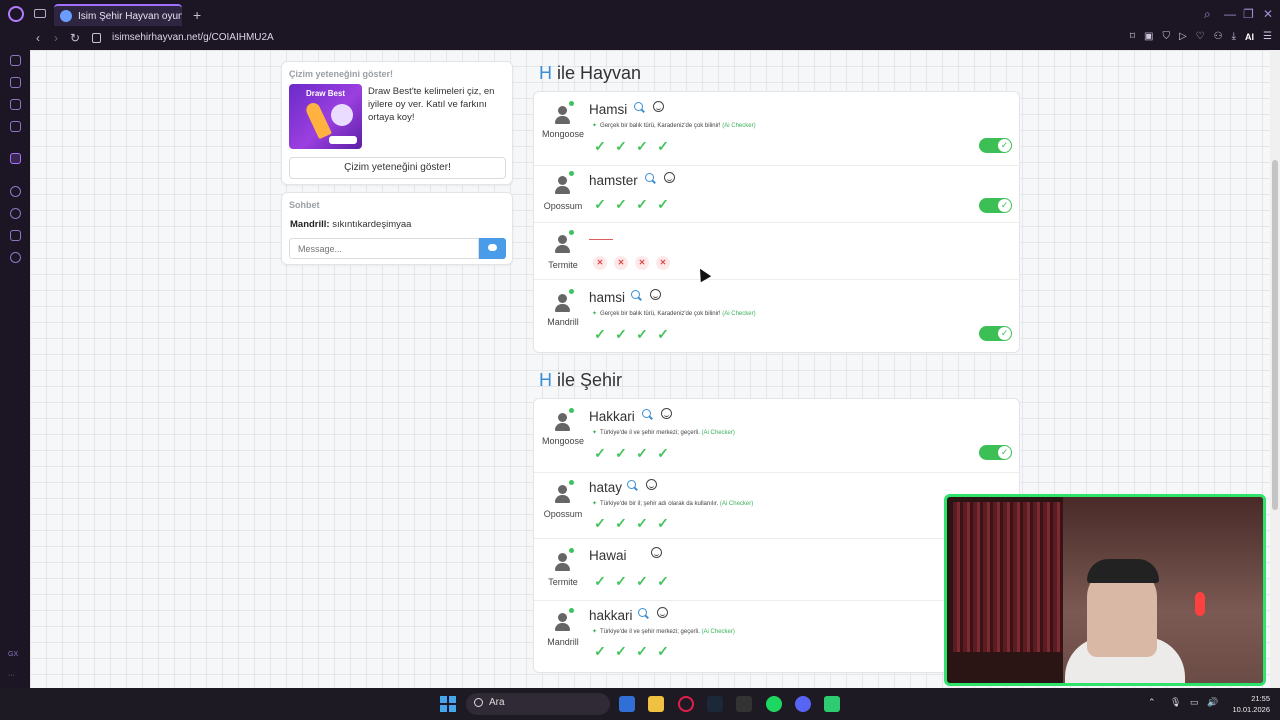  I want to click on reload-button: ↻, so click(75, 38).